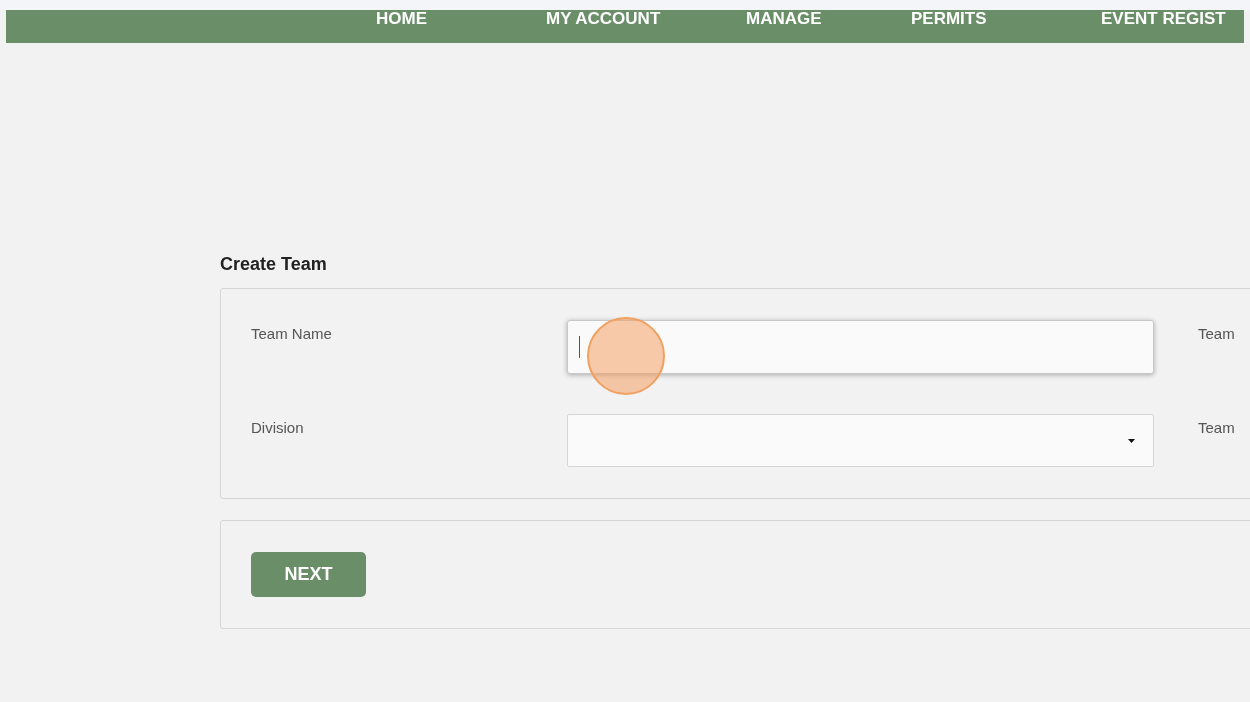 This screenshot has width=1250, height=702. Describe the element at coordinates (273, 264) in the screenshot. I see `form-title: Create Team` at that location.